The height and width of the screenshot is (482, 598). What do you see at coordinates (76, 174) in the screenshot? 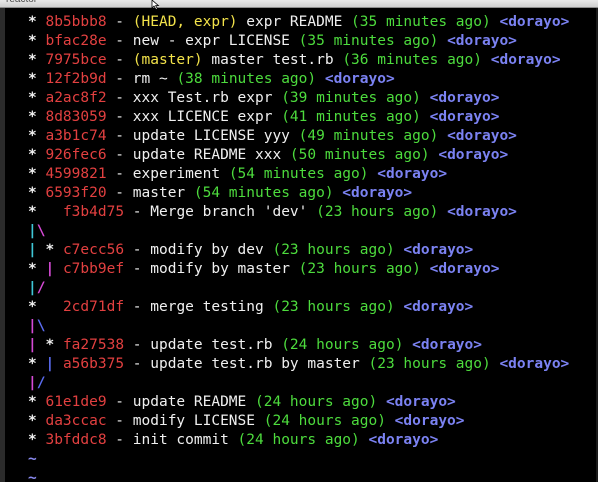
I see `commit-hash: 4599821` at bounding box center [76, 174].